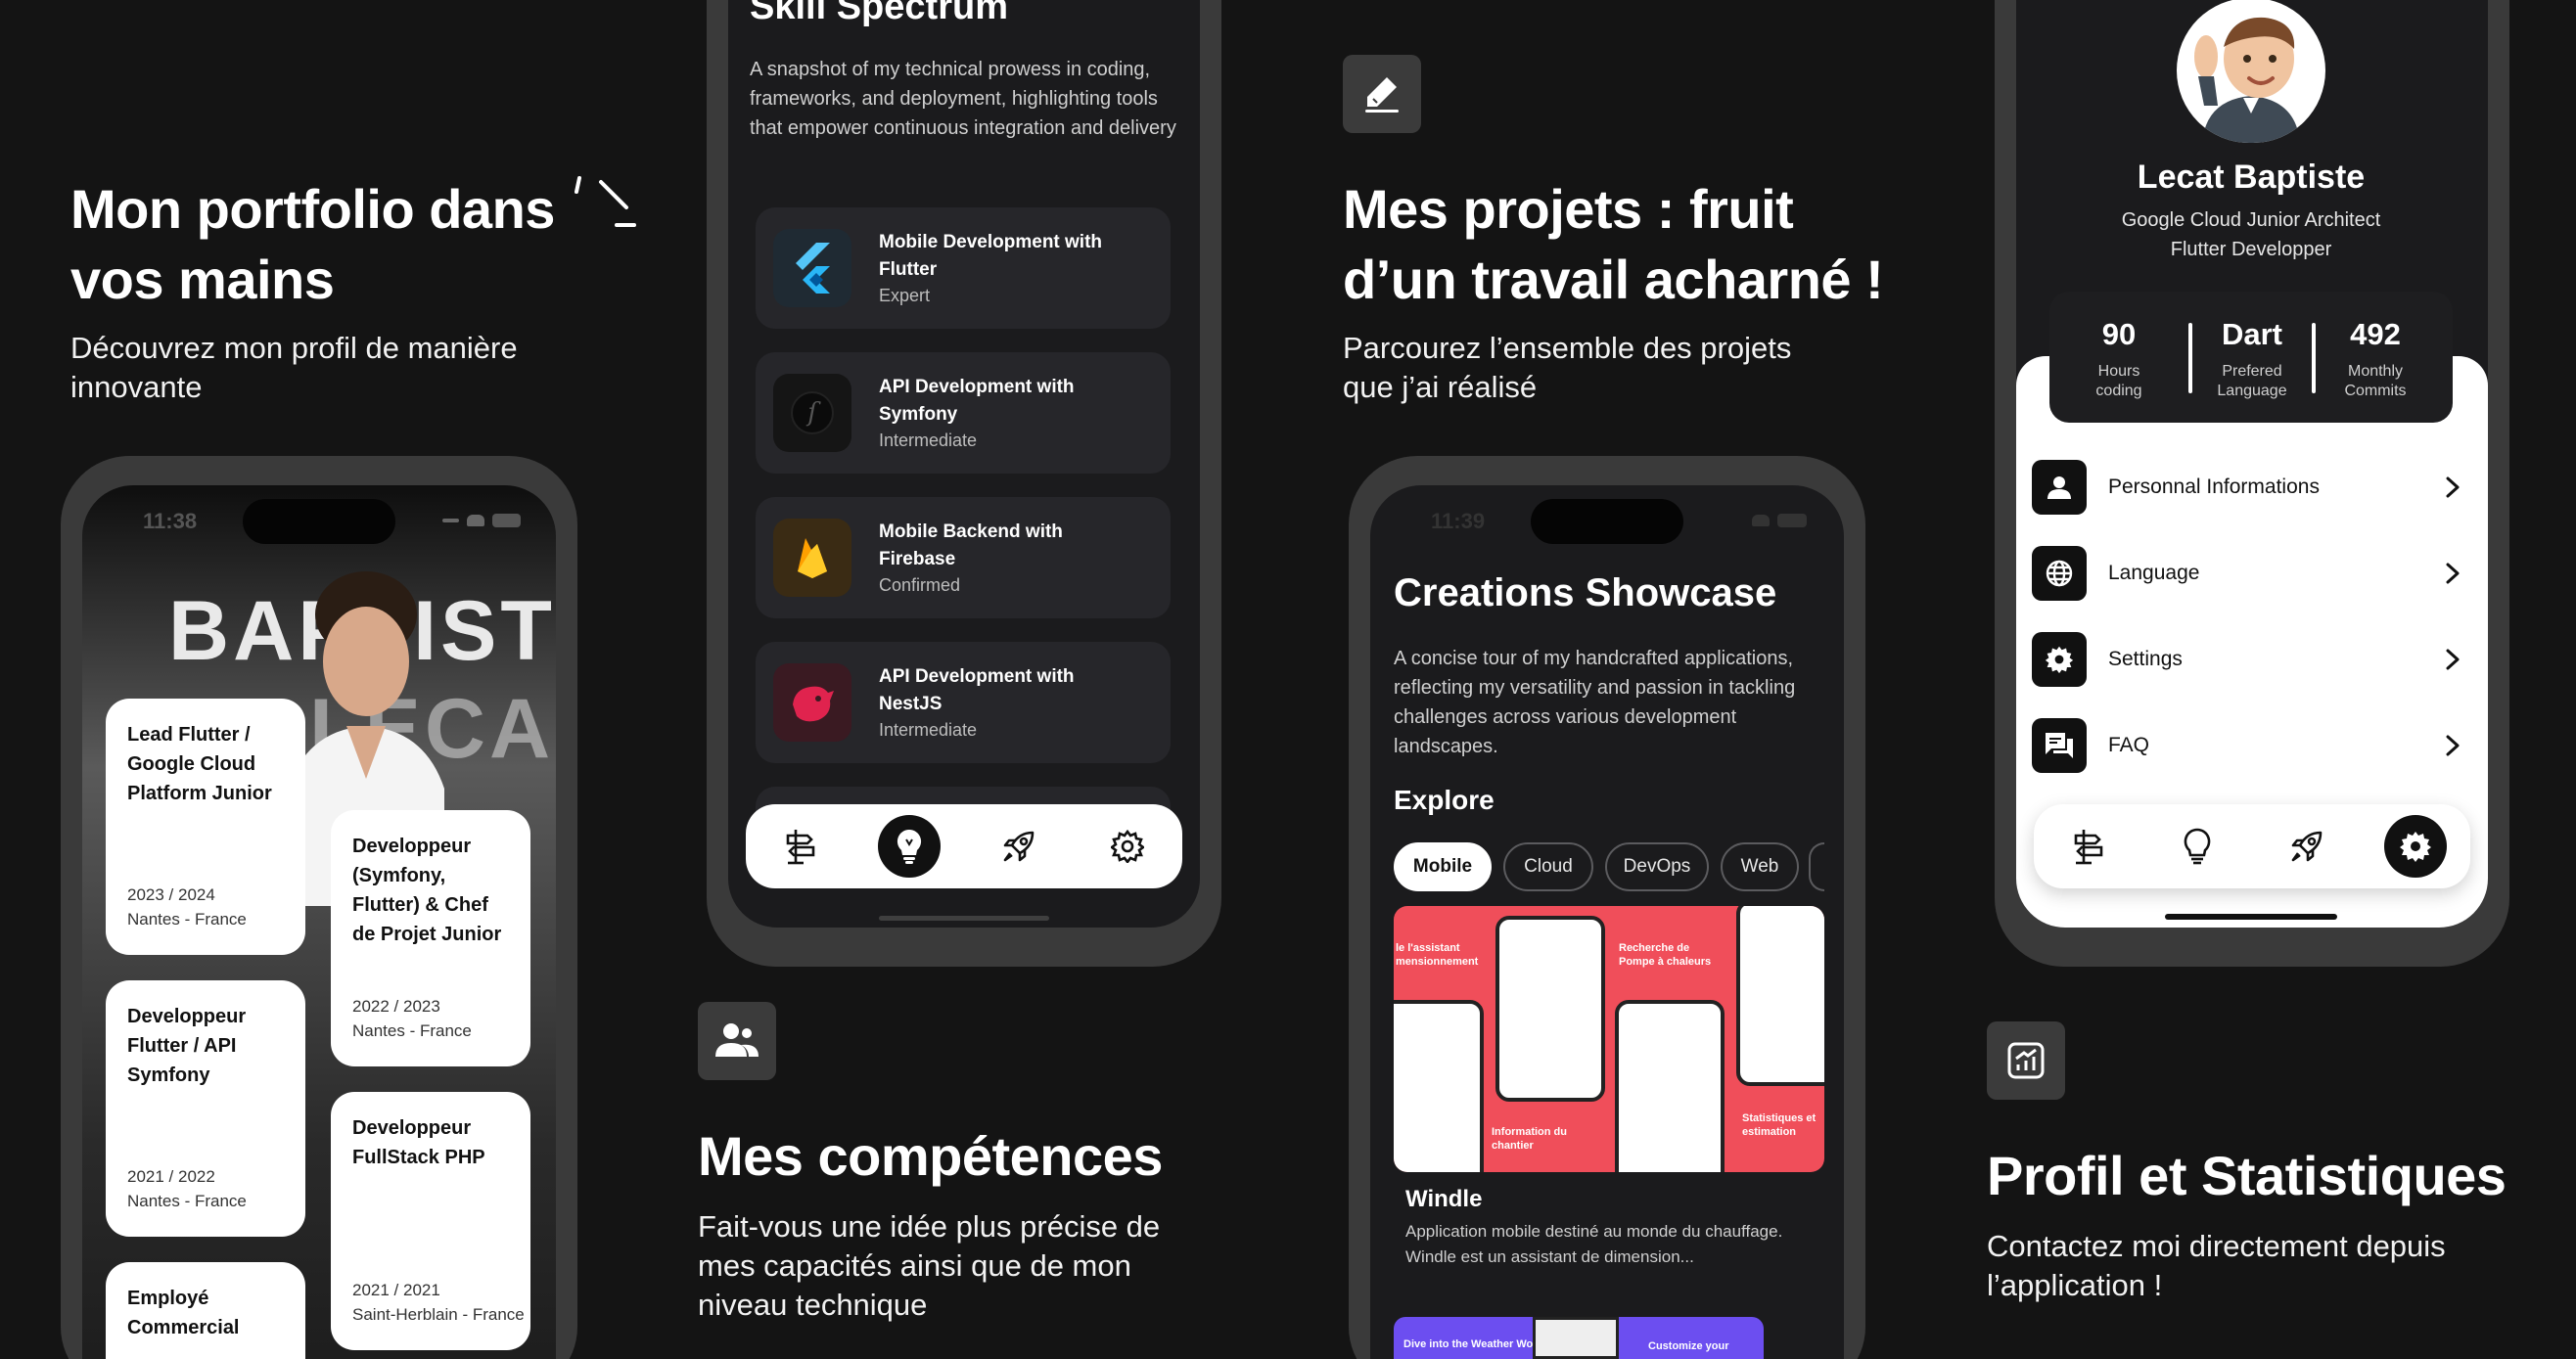  I want to click on firebase-logo-icon, so click(812, 558).